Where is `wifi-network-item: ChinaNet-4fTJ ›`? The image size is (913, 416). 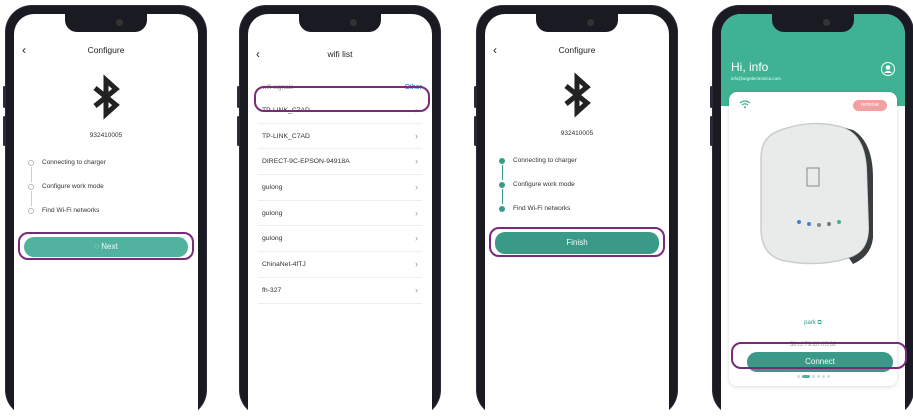 wifi-network-item: ChinaNet-4fTJ › is located at coordinates (340, 265).